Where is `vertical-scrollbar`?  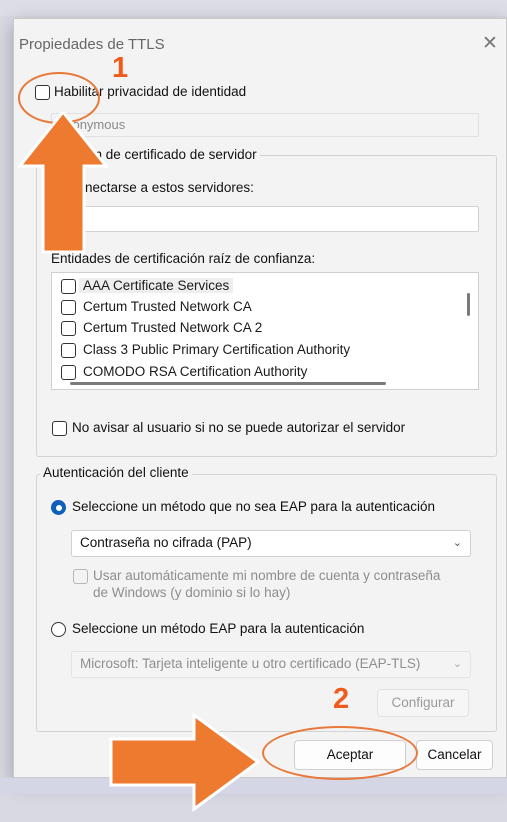 vertical-scrollbar is located at coordinates (468, 304).